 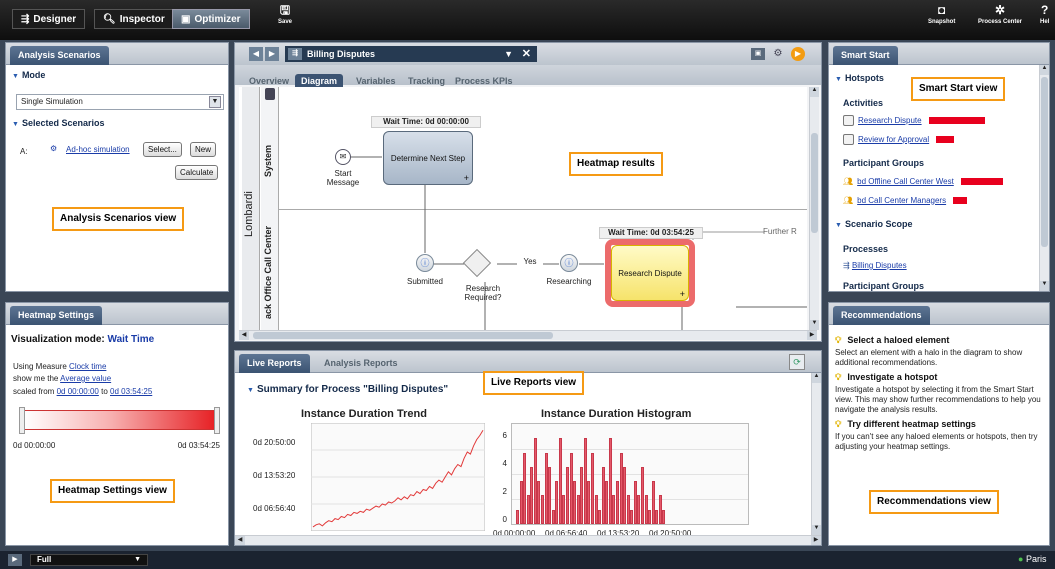 What do you see at coordinates (40, 366) in the screenshot?
I see `measure-label: Using Measure` at bounding box center [40, 366].